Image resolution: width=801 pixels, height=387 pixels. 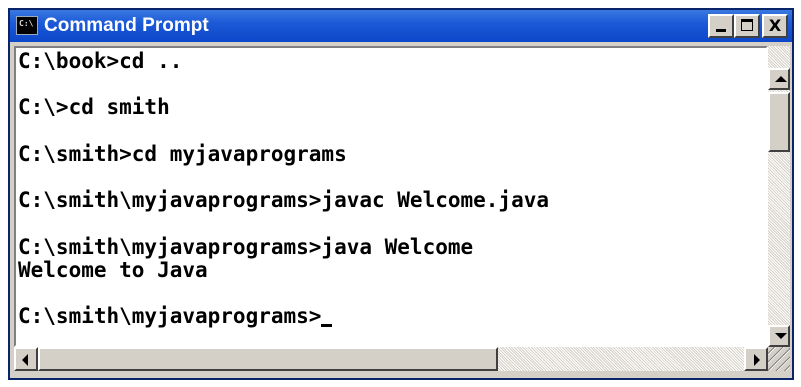 What do you see at coordinates (182, 153) in the screenshot?
I see `console-line: C:\smith>cd myjavaprograms` at bounding box center [182, 153].